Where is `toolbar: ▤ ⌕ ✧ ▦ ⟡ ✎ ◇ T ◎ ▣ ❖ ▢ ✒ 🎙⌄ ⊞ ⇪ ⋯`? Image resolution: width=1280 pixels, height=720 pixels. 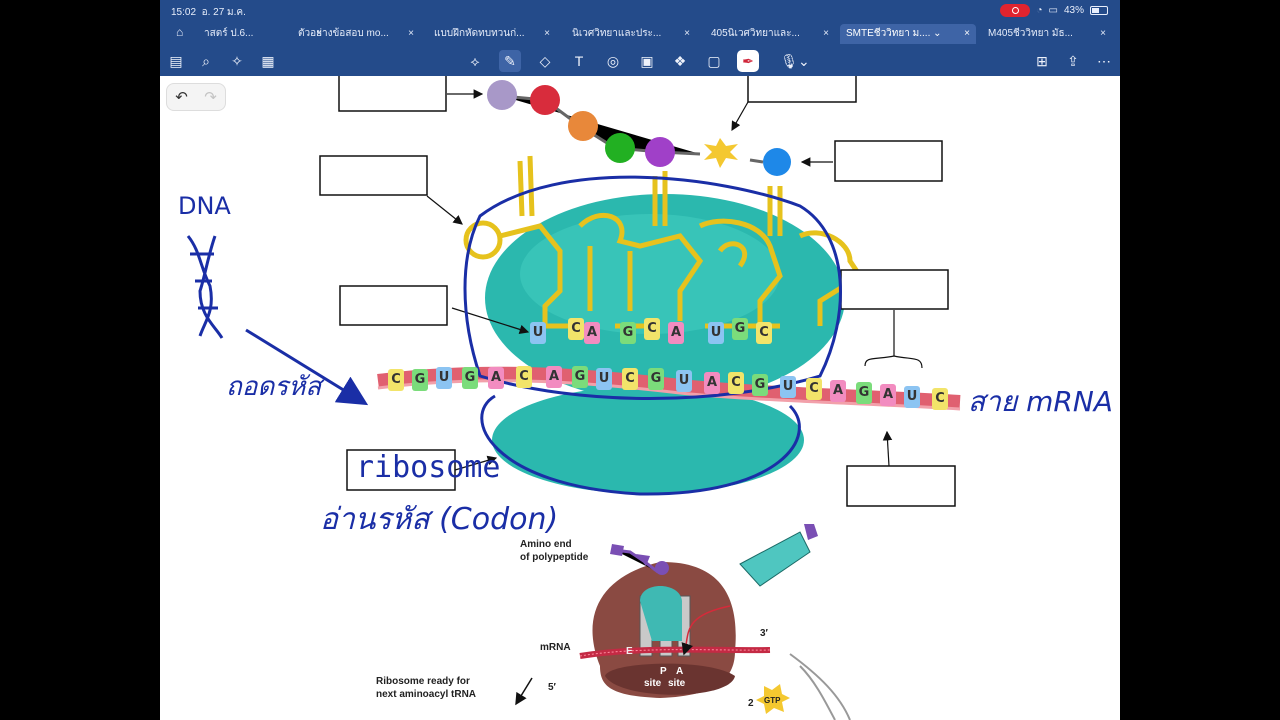
toolbar: ▤ ⌕ ✧ ▦ ⟡ ✎ ◇ T ◎ ▣ ❖ ▢ ✒ 🎙⌄ ⊞ ⇪ ⋯ is located at coordinates (640, 61).